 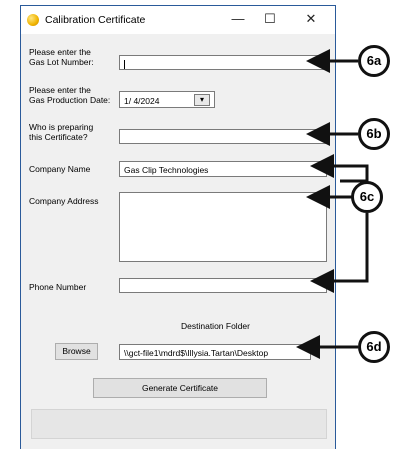 I want to click on callout-arrows, so click(x=332, y=204).